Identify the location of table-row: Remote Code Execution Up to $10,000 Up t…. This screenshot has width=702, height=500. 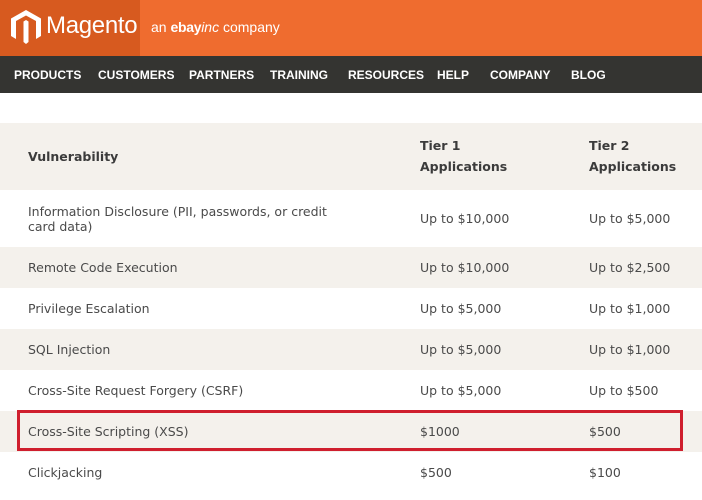
(351, 267).